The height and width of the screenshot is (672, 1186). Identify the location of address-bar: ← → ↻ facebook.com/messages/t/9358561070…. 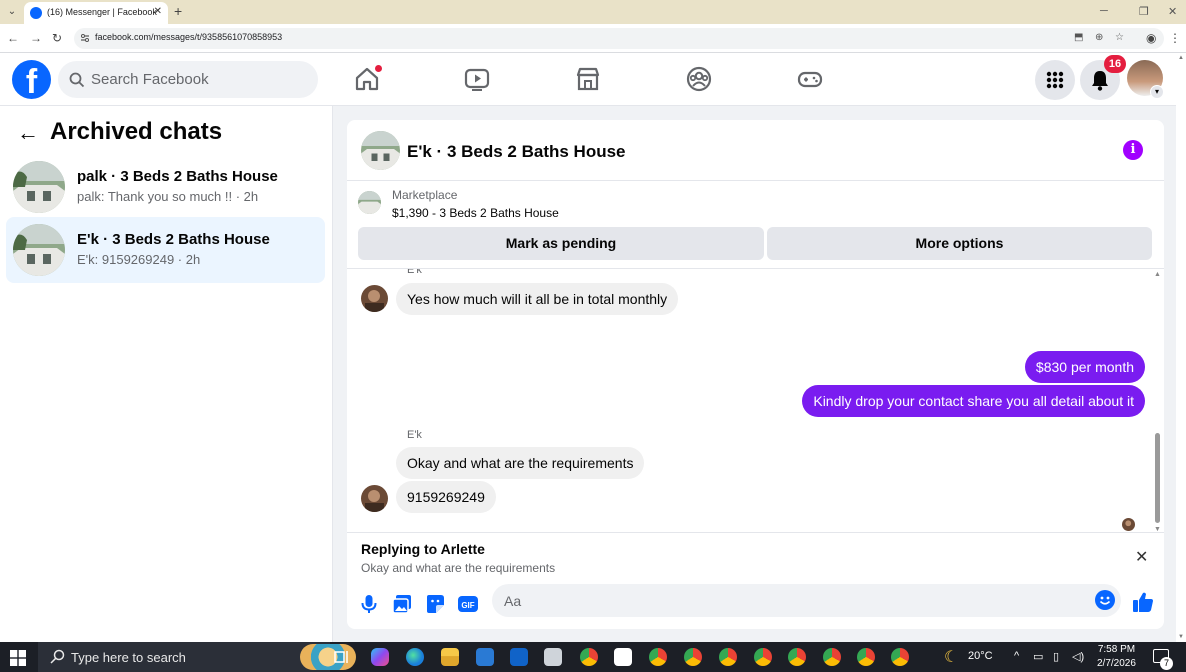
(593, 38).